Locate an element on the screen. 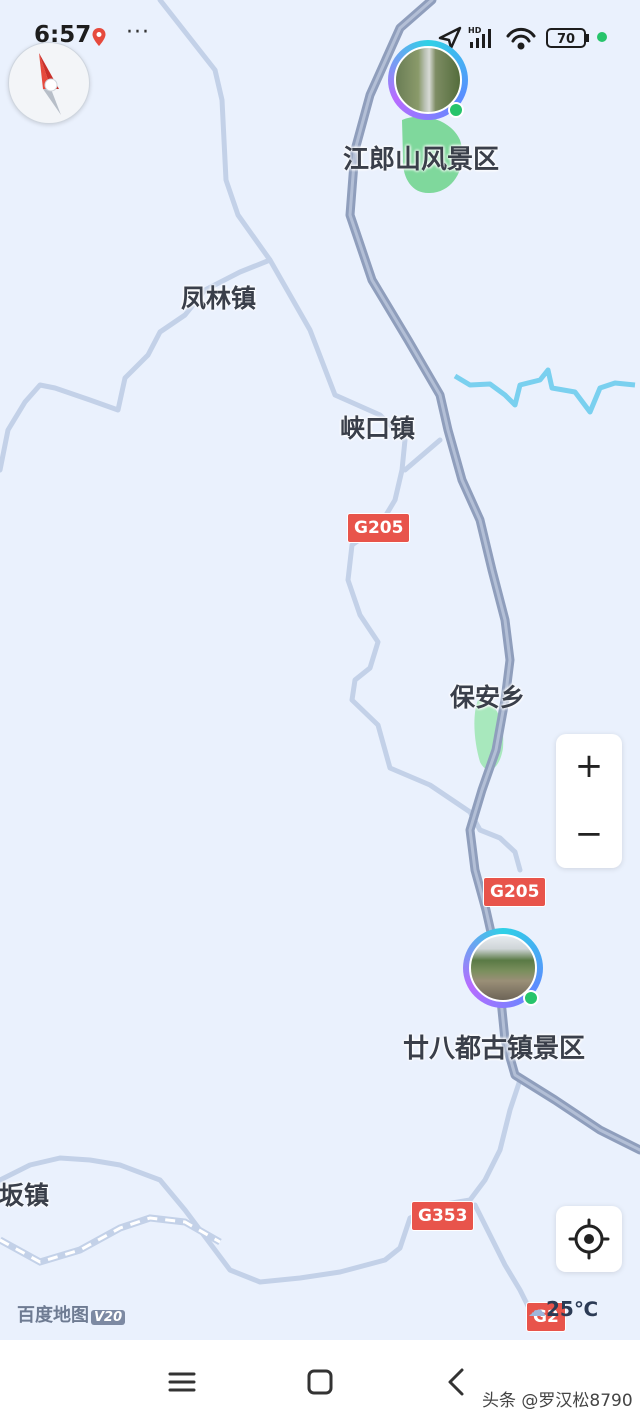  town-label-xiakou: 峡口镇 is located at coordinates (377, 427).